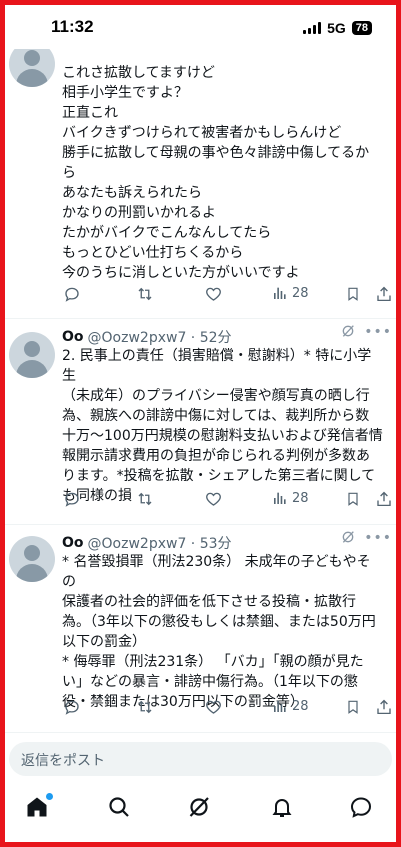 The height and width of the screenshot is (847, 401). Describe the element at coordinates (200, 27) in the screenshot. I see `status-bar: 11:32 5G 78` at that location.